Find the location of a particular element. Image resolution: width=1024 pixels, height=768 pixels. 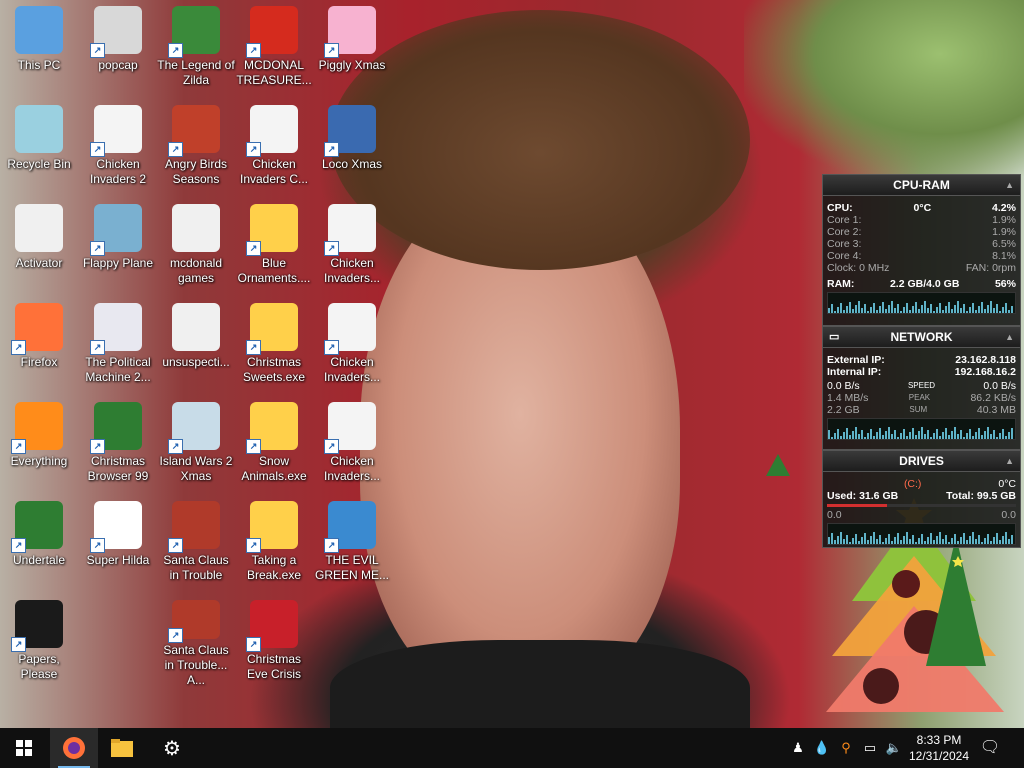

desktop-icon: ↗ Christmas Browser 99 is located at coordinates (118, 444).